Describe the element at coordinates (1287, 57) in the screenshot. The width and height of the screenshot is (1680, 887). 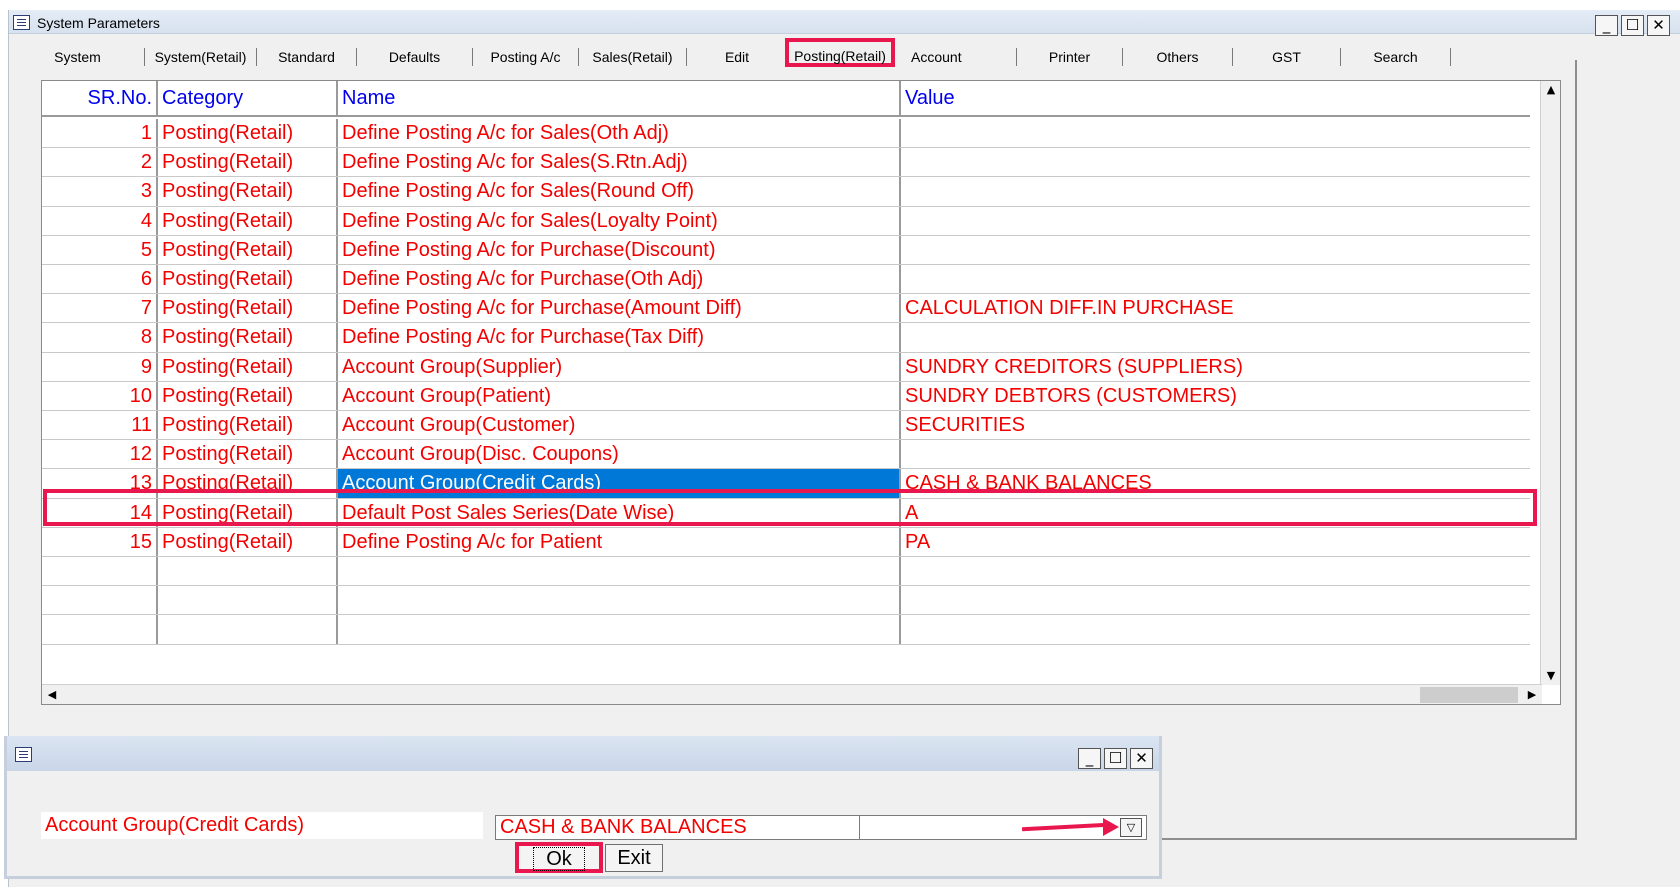
I see `tab-gst: GST` at that location.